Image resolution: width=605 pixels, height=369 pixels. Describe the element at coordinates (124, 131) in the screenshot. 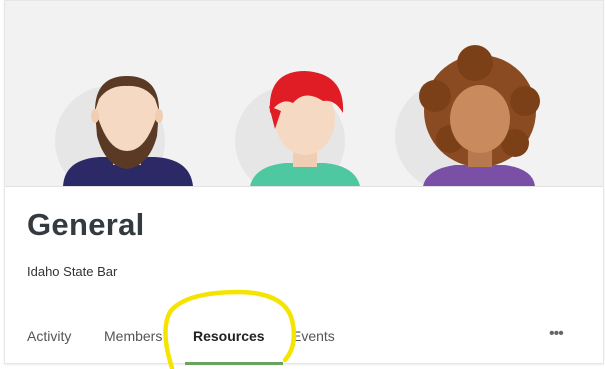

I see `avatar-bearded-man` at that location.